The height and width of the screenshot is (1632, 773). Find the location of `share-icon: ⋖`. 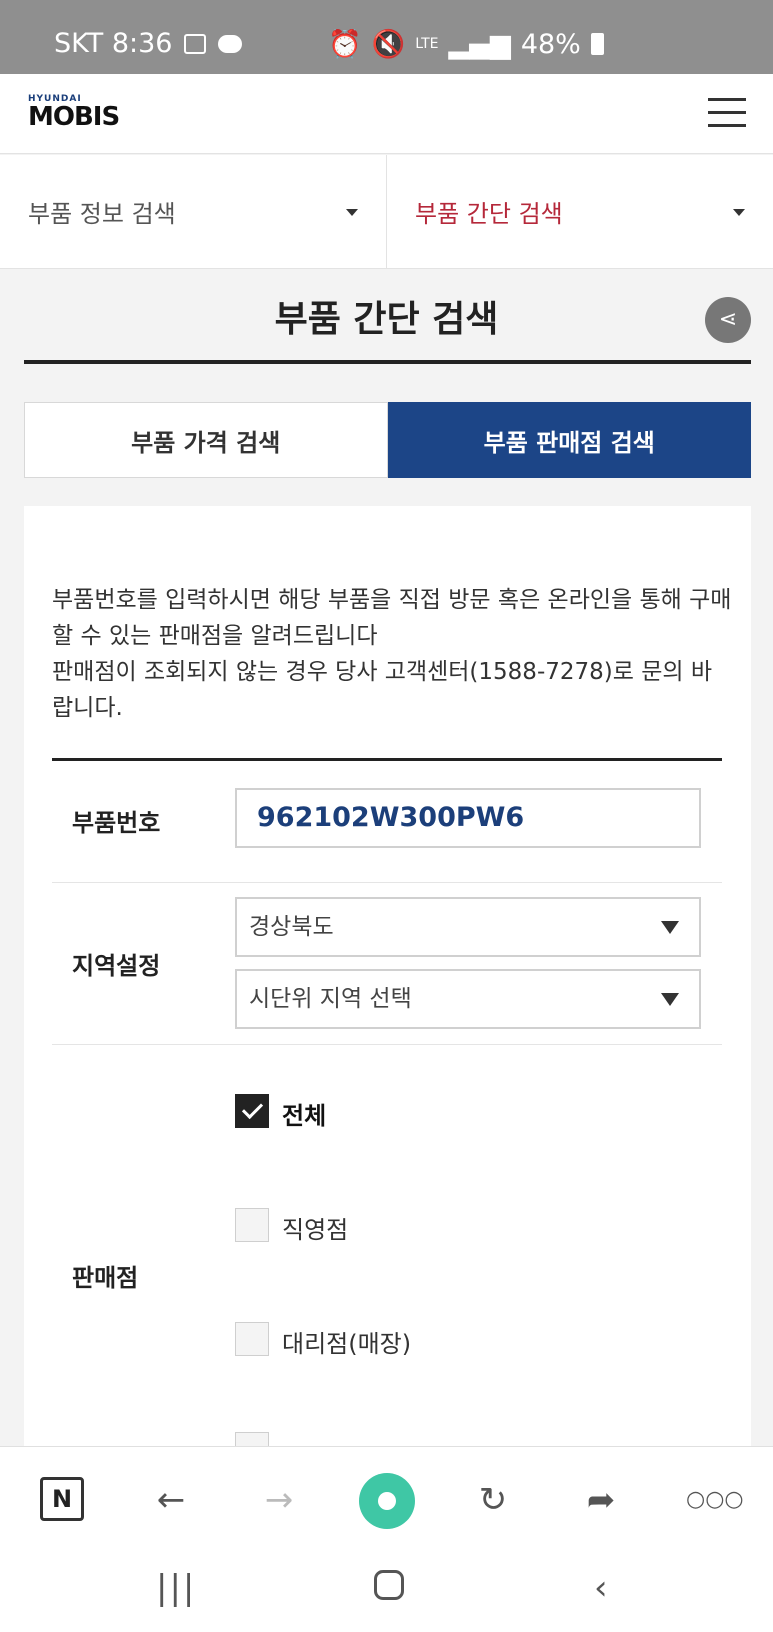

share-icon: ⋖ is located at coordinates (728, 320).